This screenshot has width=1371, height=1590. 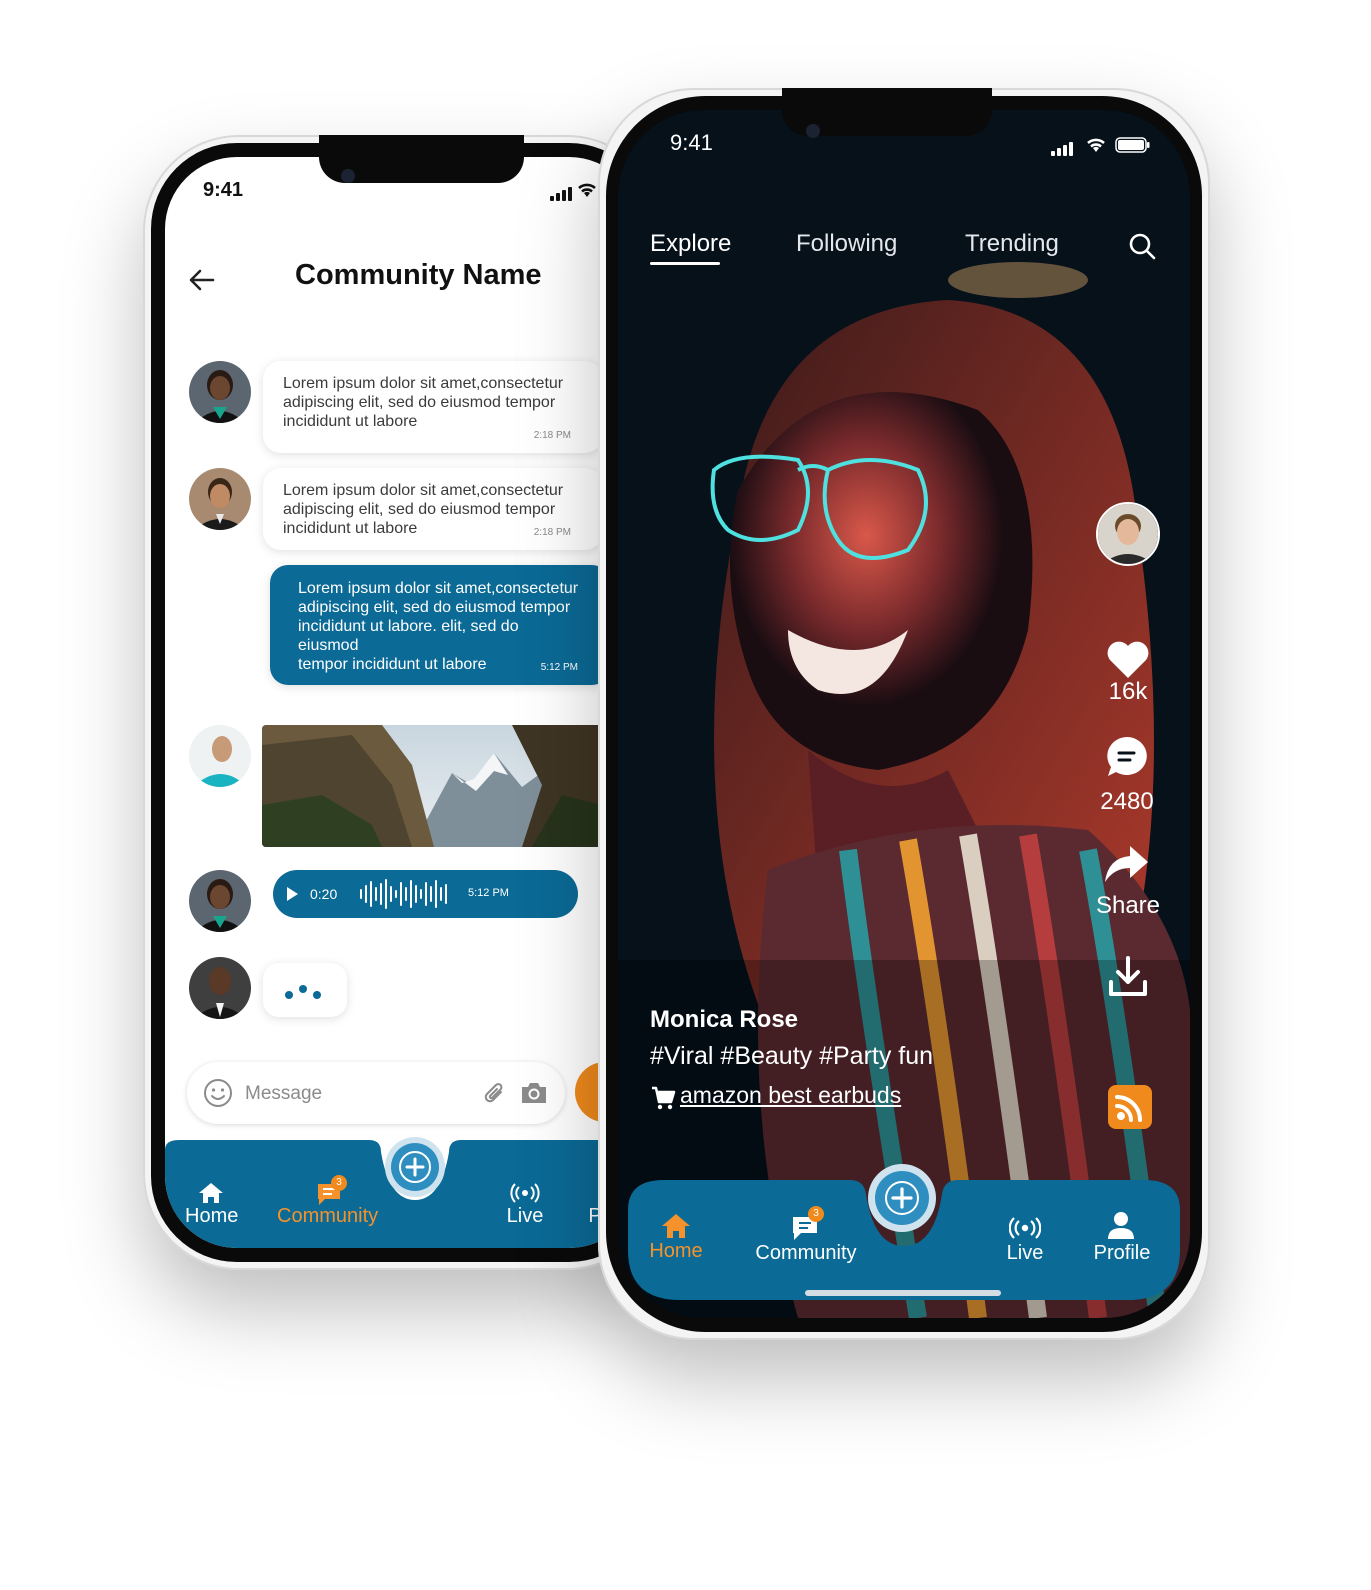 I want to click on message-input: Message, so click(x=376, y=1093).